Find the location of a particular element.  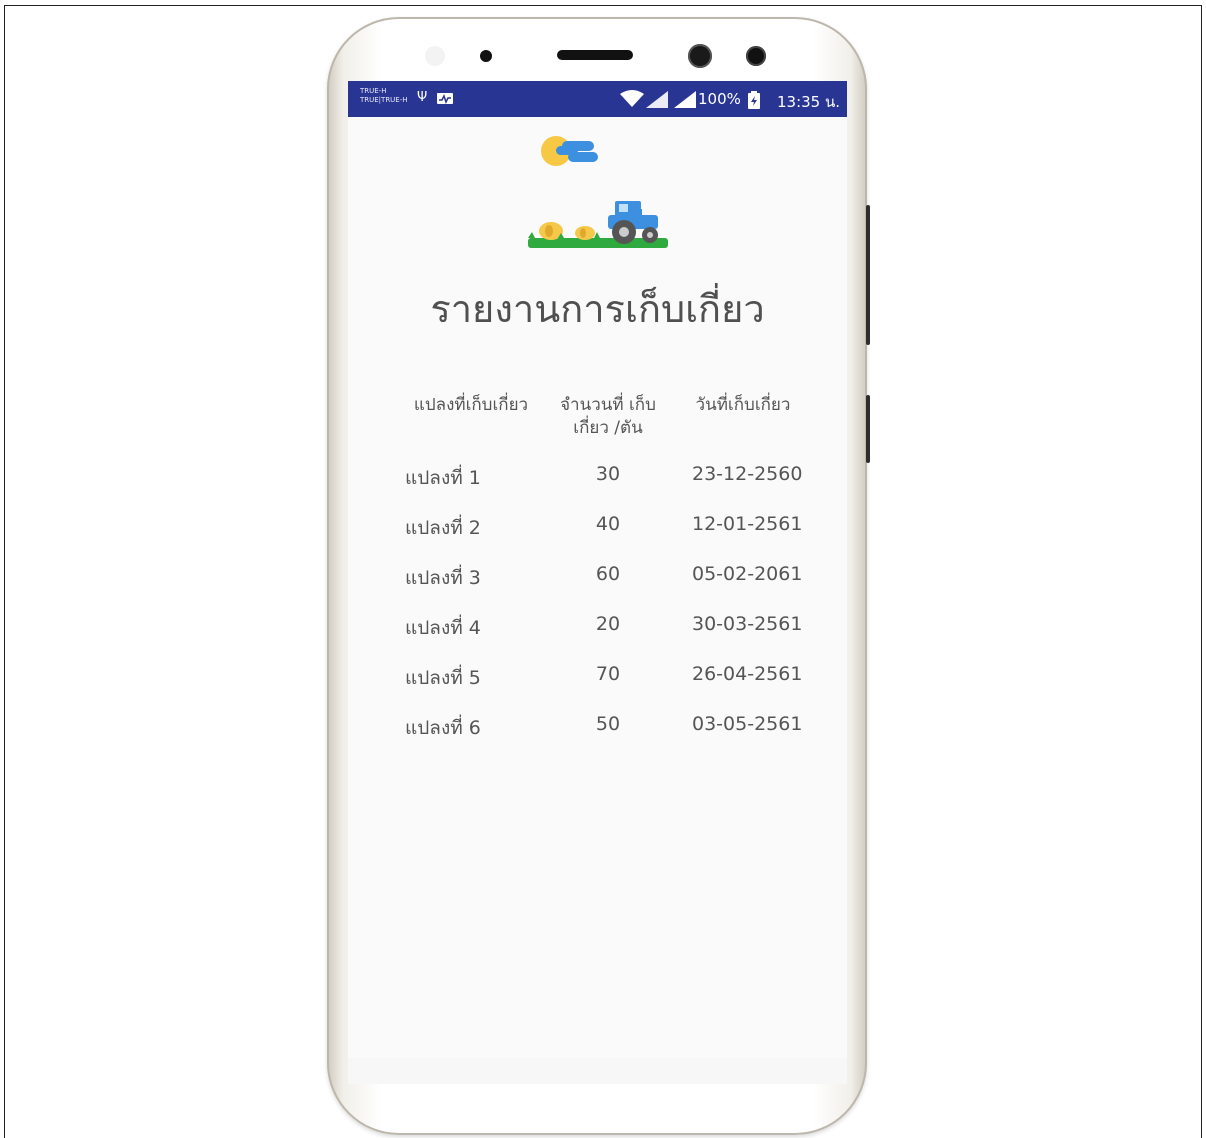

earpiece-speaker is located at coordinates (595, 55).